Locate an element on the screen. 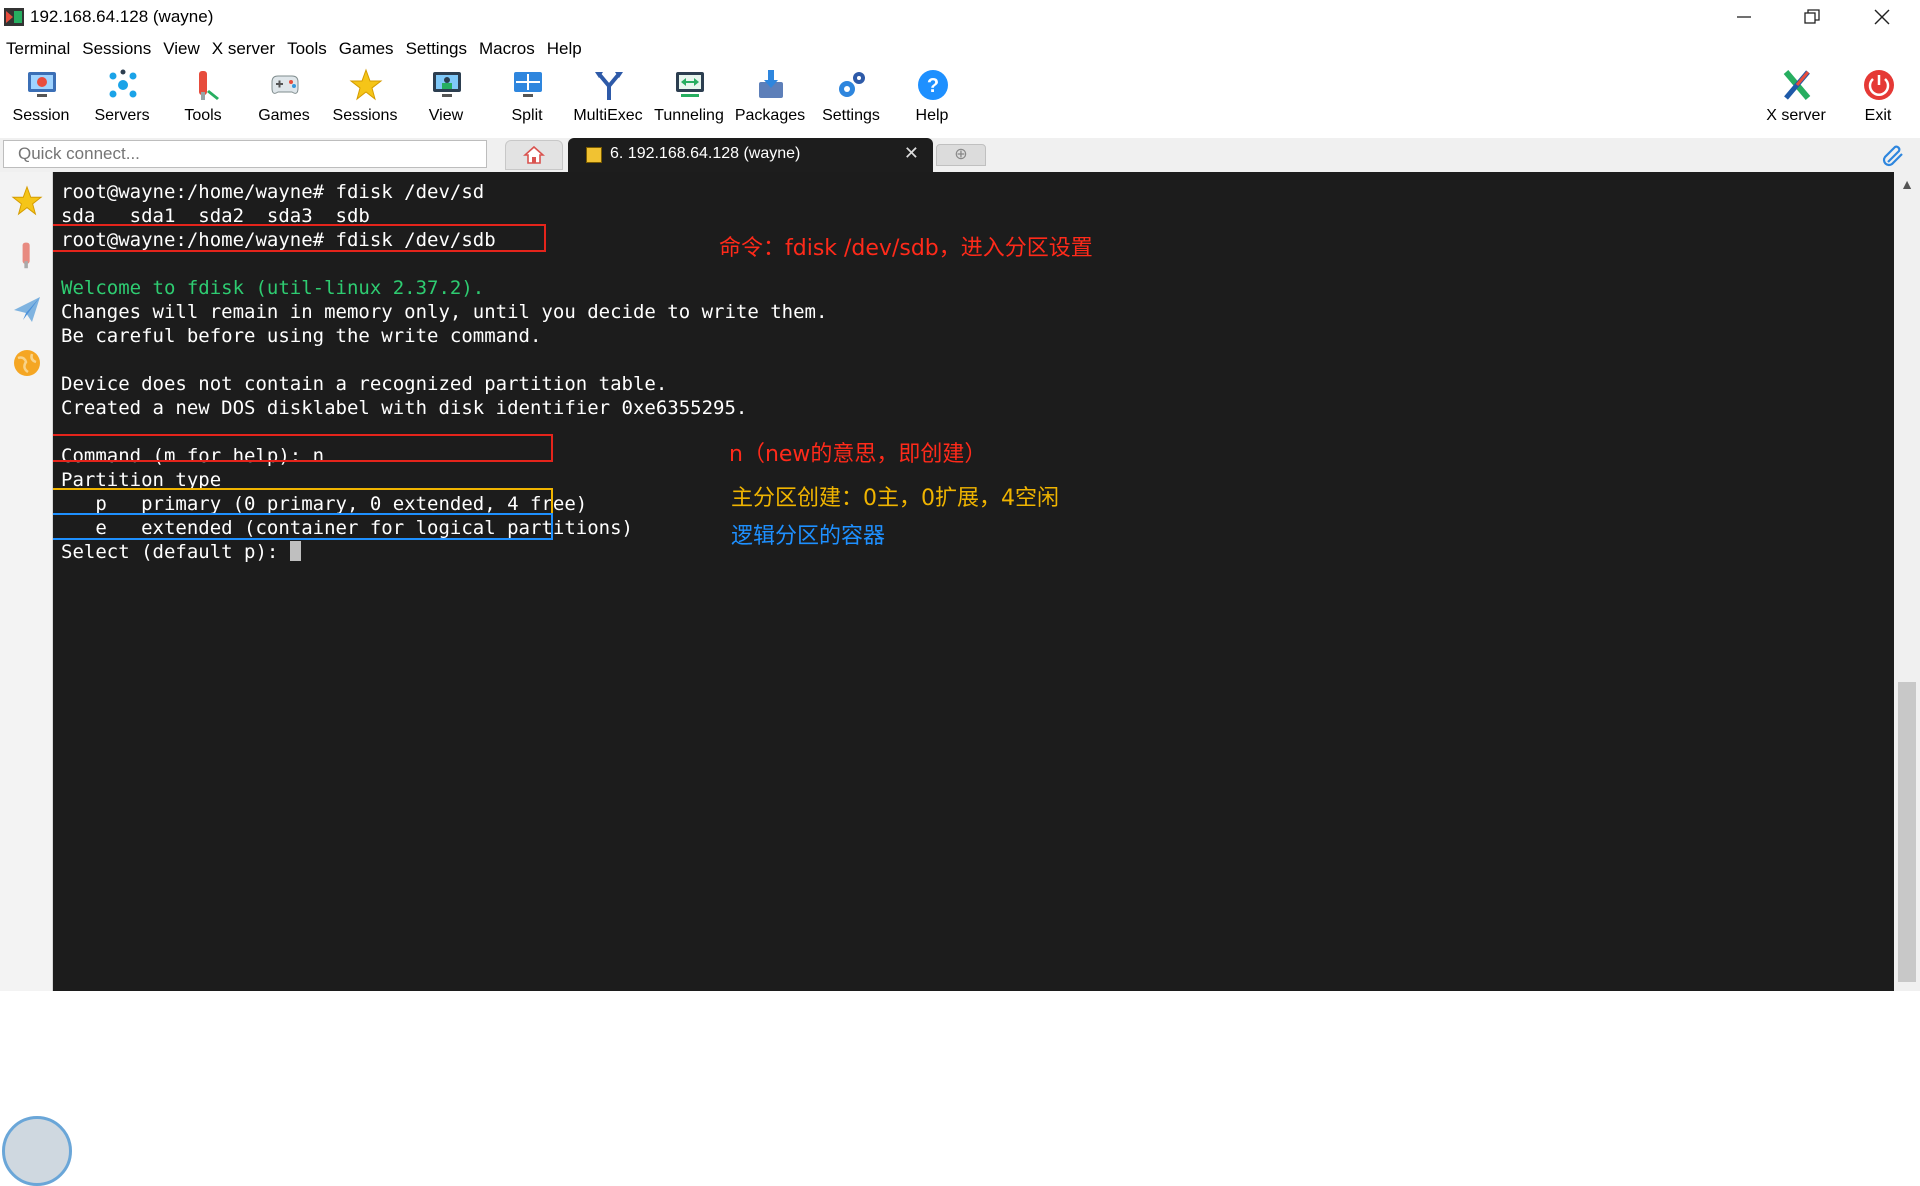 The image size is (1920, 1186). home-tab is located at coordinates (534, 155).